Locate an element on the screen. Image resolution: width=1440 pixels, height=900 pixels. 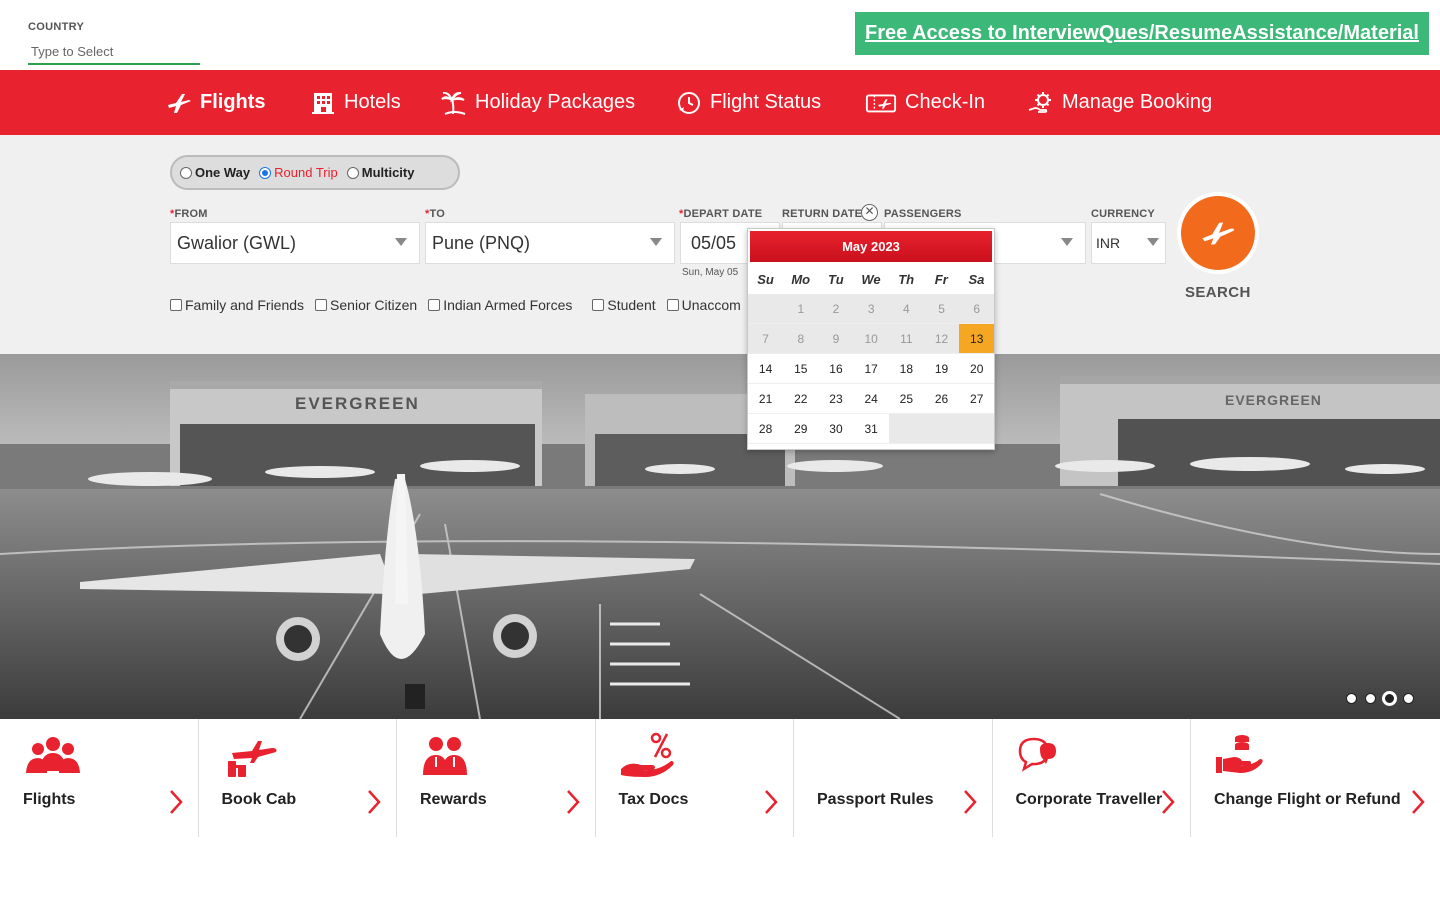
family-friends-label: Family and Friends is located at coordinates (245, 305).